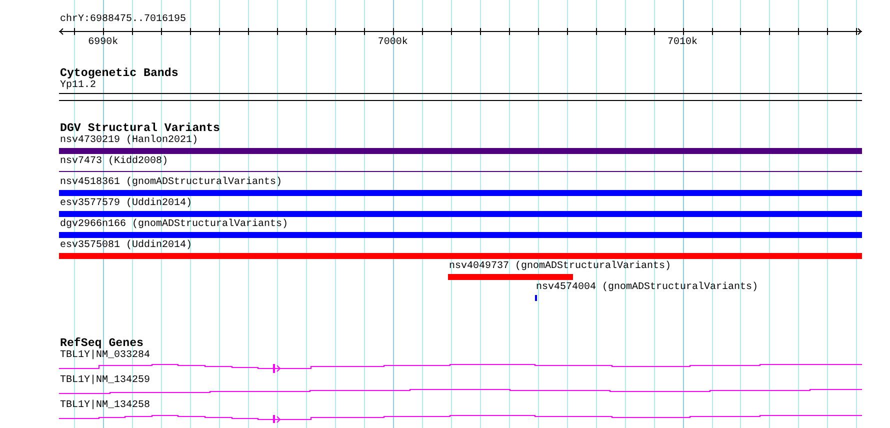 This screenshot has width=890, height=428. I want to click on variant-label: nsv4518361 (gnomADStructuralVariants), so click(170, 183).